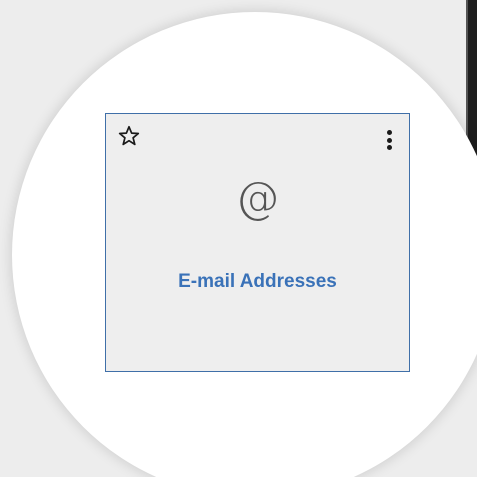 This screenshot has width=477, height=477. What do you see at coordinates (471, 79) in the screenshot?
I see `background-window-edge` at bounding box center [471, 79].